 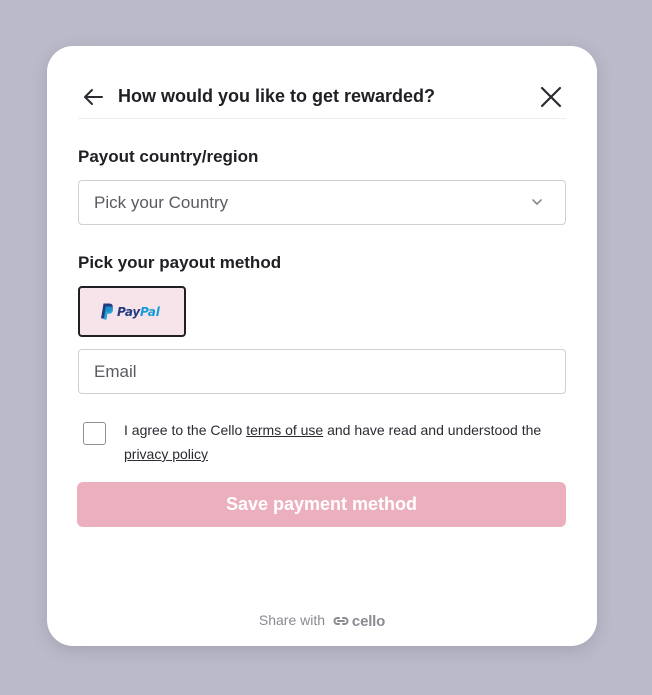 I want to click on arrow-left-icon, so click(x=93, y=97).